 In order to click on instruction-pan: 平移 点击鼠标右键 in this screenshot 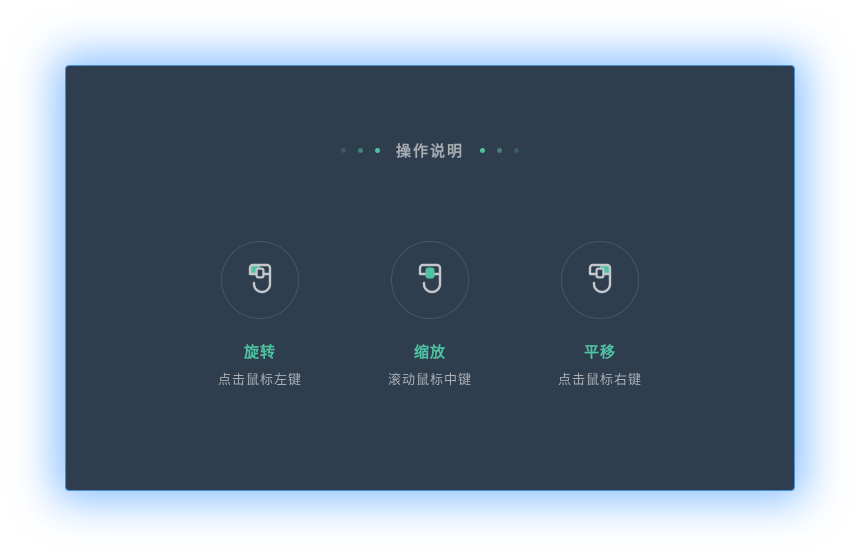, I will do `click(600, 314)`.